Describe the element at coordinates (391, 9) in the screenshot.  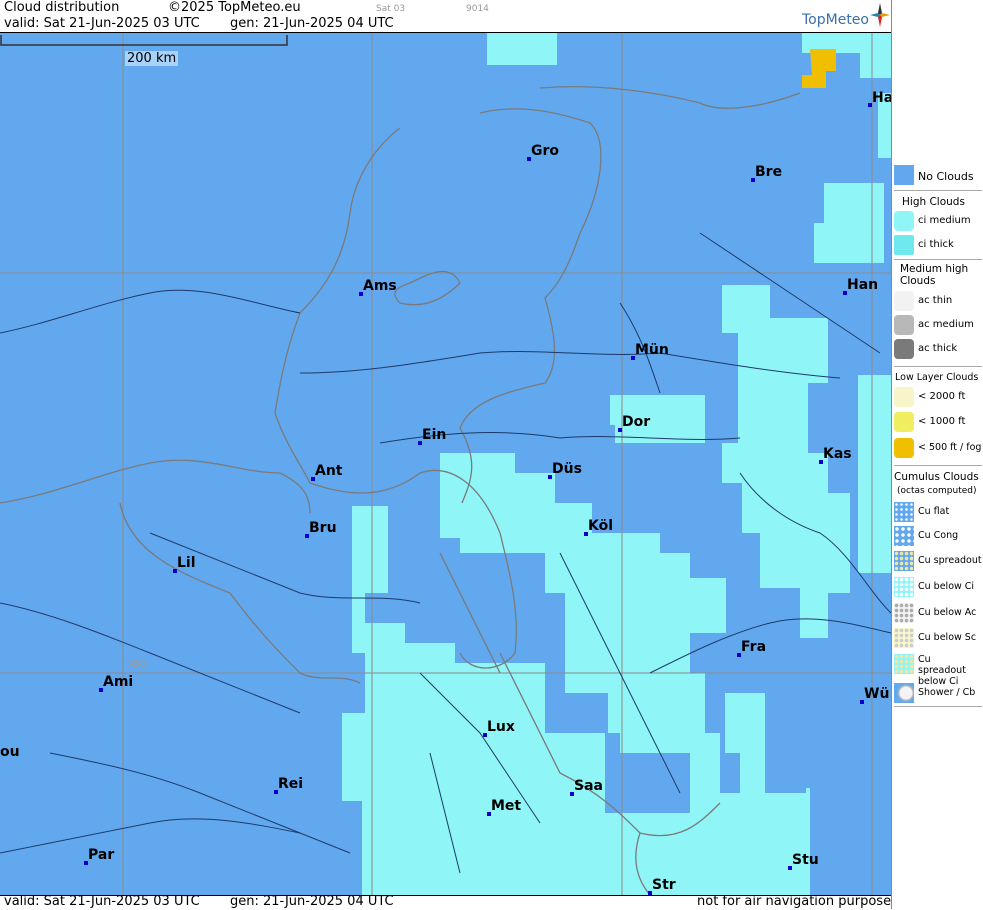
I see `sat-label: Sat 03` at that location.